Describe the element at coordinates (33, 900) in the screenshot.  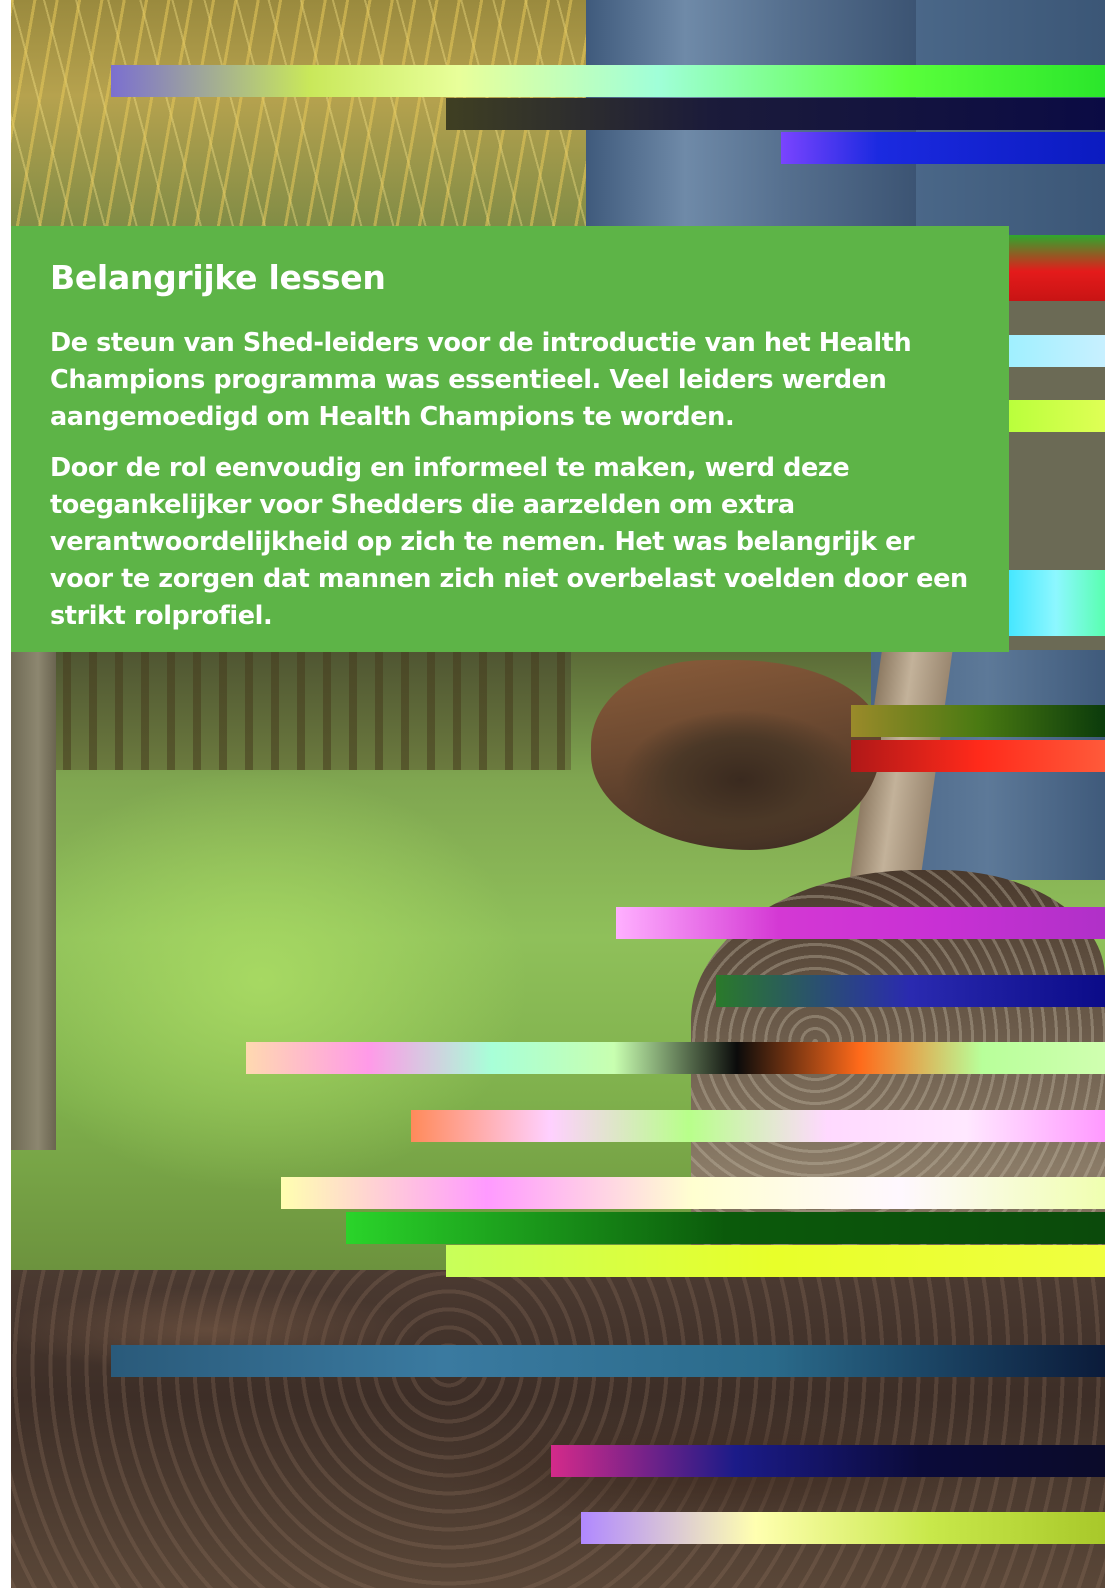
I see `photo-tree-trunk` at that location.